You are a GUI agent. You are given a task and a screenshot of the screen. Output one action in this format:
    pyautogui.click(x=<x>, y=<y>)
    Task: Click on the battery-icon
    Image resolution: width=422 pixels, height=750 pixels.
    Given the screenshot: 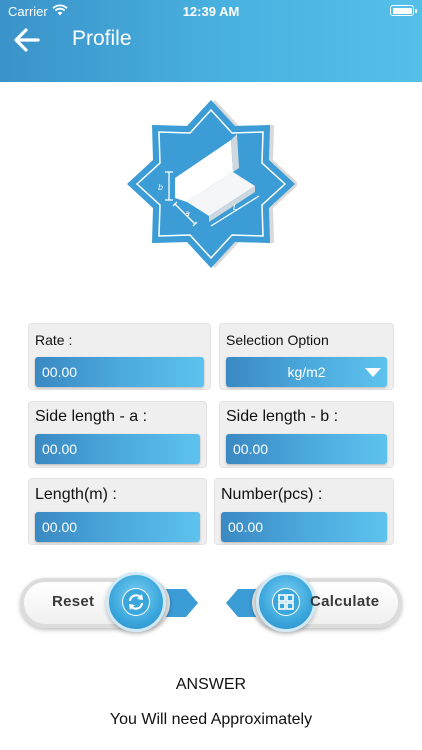 What is the action you would take?
    pyautogui.click(x=403, y=10)
    